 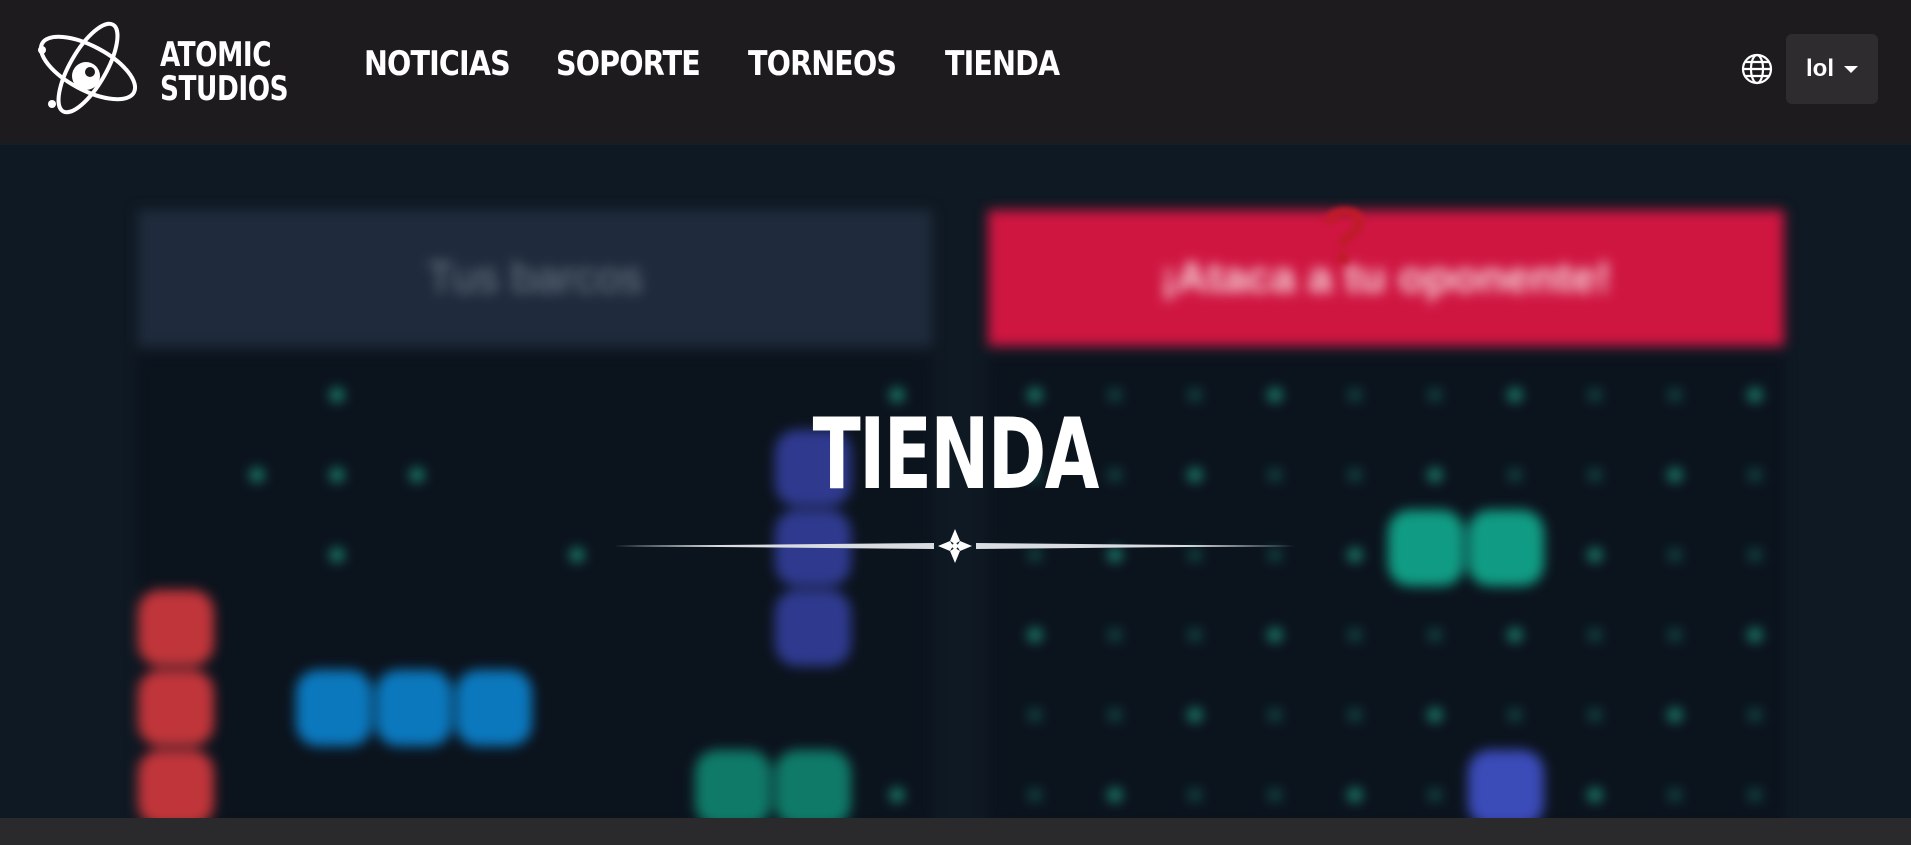 What do you see at coordinates (1344, 235) in the screenshot?
I see `target-marker: ?` at bounding box center [1344, 235].